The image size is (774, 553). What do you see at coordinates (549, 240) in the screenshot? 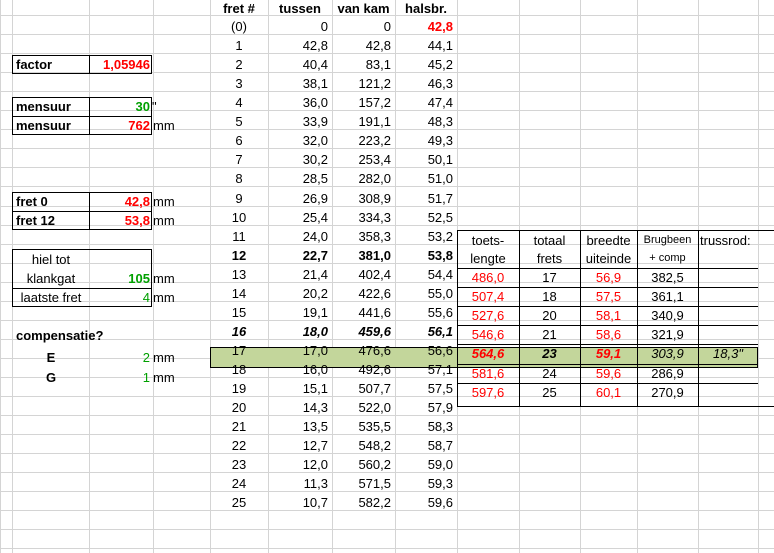
I see `totaal-frets-header-line1: totaal` at bounding box center [549, 240].